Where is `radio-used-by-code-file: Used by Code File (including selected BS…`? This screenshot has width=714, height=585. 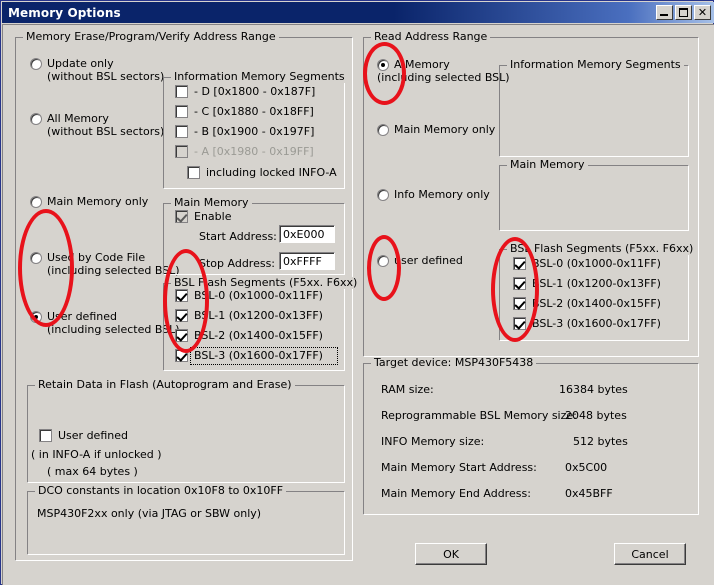
radio-used-by-code-file: Used by Code File (including selected BS… is located at coordinates (105, 264).